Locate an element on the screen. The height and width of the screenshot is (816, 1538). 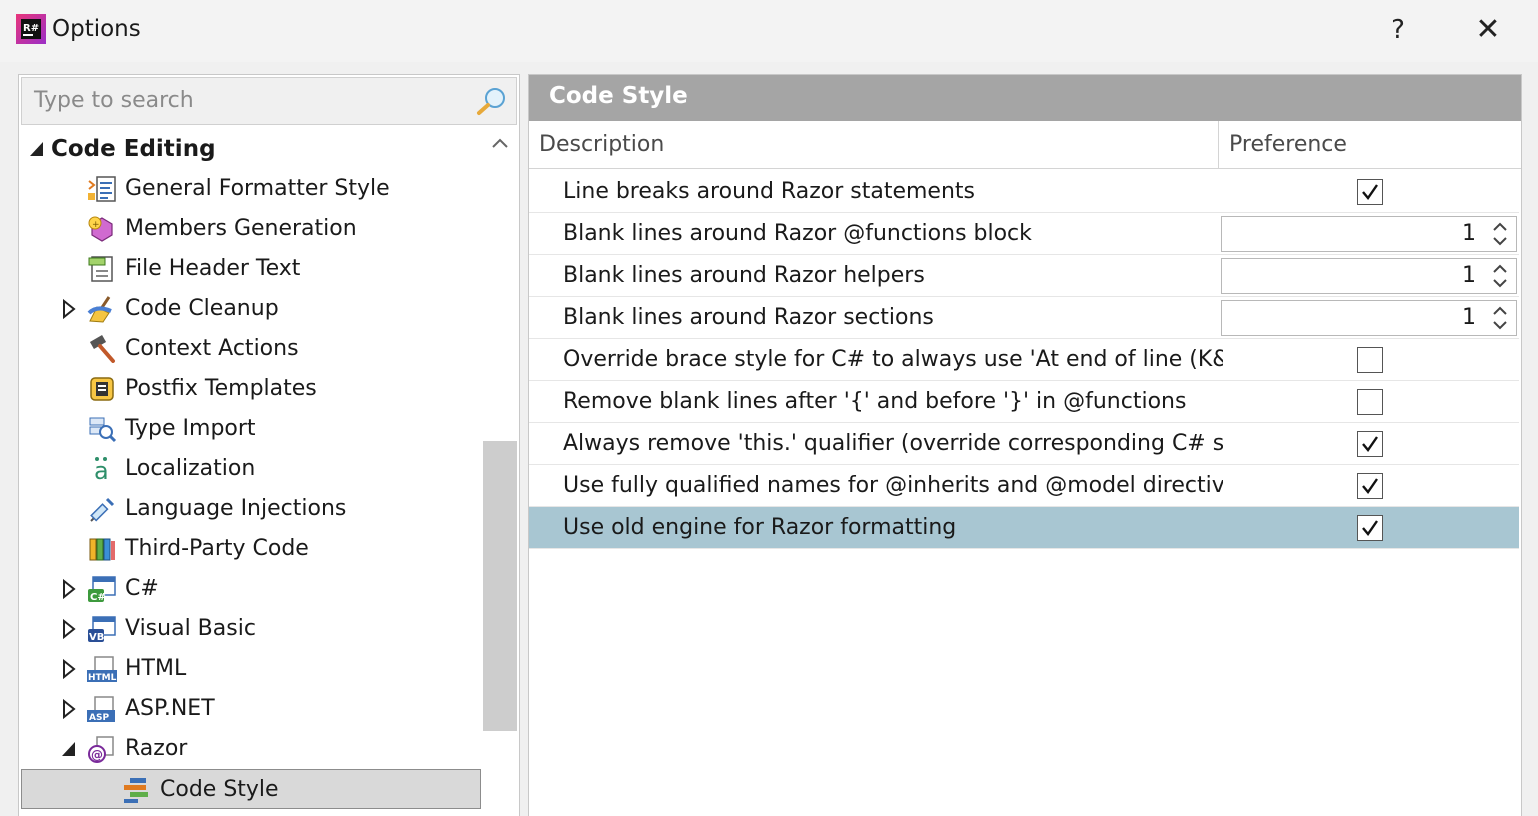
tree-item-label: Members Generation is located at coordinates (241, 228).